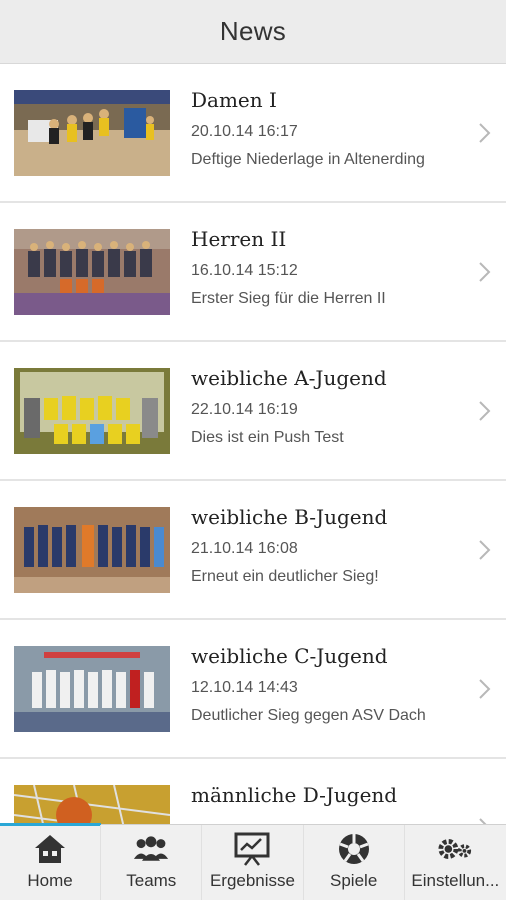 The height and width of the screenshot is (900, 506). Describe the element at coordinates (244, 687) in the screenshot. I see `news-date: 12.10.14 14:43` at that location.